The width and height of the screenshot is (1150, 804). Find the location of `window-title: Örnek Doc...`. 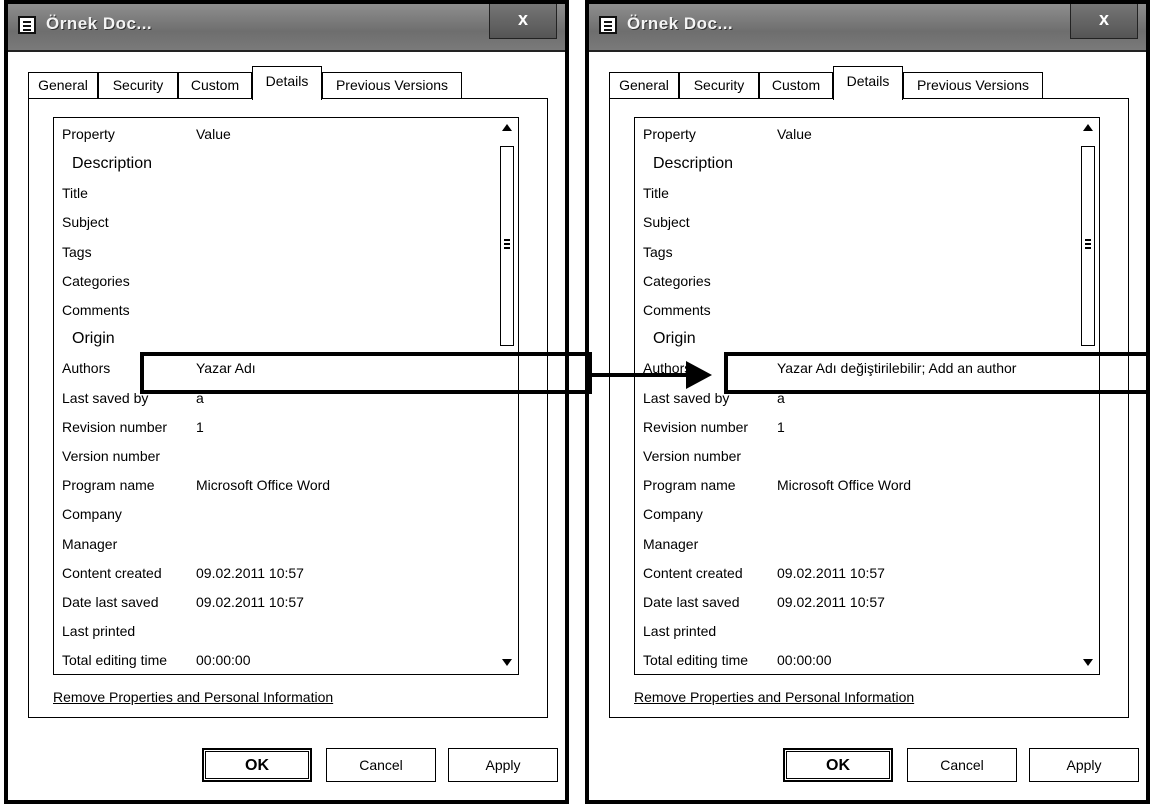

window-title: Örnek Doc... is located at coordinates (680, 23).